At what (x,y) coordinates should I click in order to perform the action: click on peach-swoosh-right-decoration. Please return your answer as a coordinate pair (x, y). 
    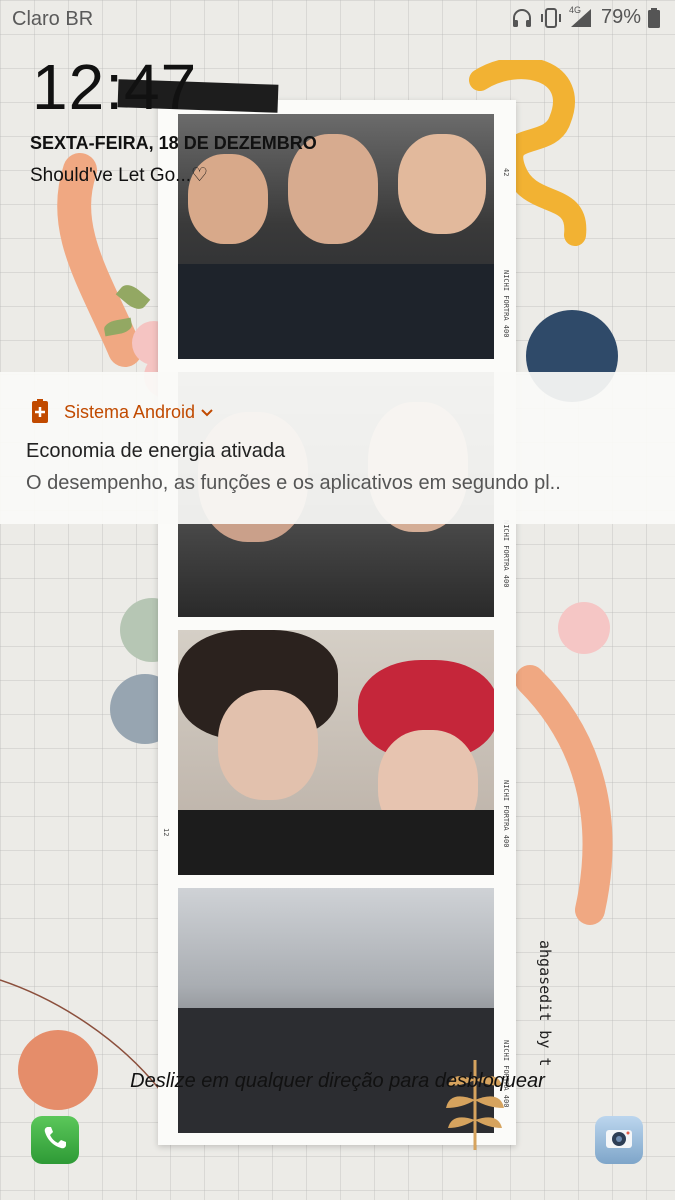
    Looking at the image, I should click on (564, 795).